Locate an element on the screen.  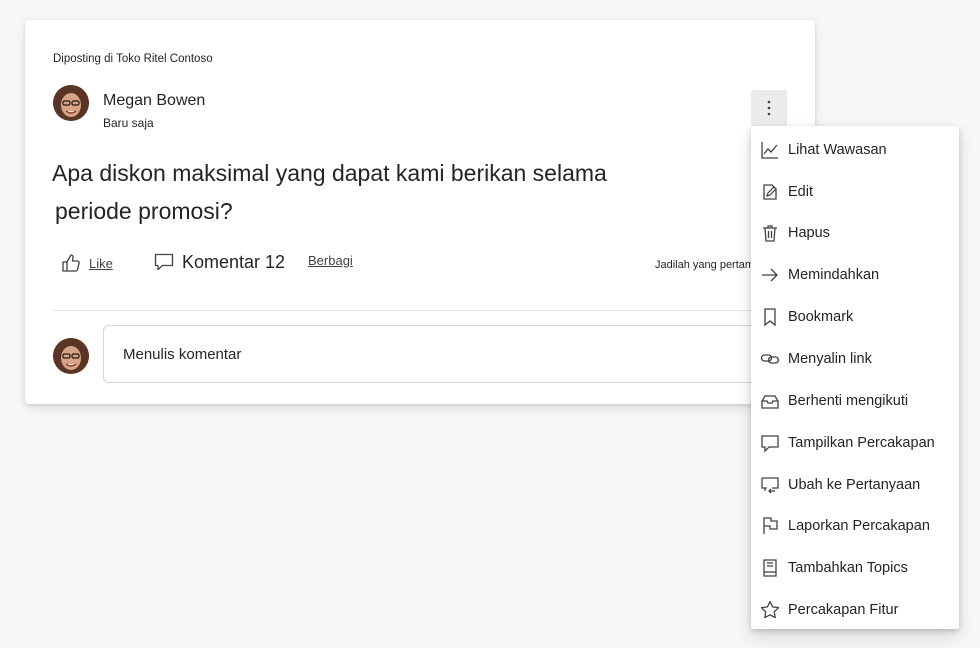
unfollow-inbox-icon is located at coordinates (770, 402).